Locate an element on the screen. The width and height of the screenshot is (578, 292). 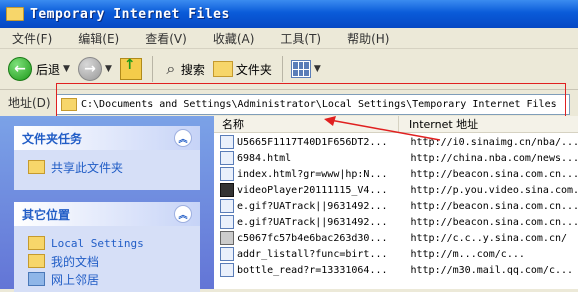
up-folder-icon is located at coordinates (130, 68).